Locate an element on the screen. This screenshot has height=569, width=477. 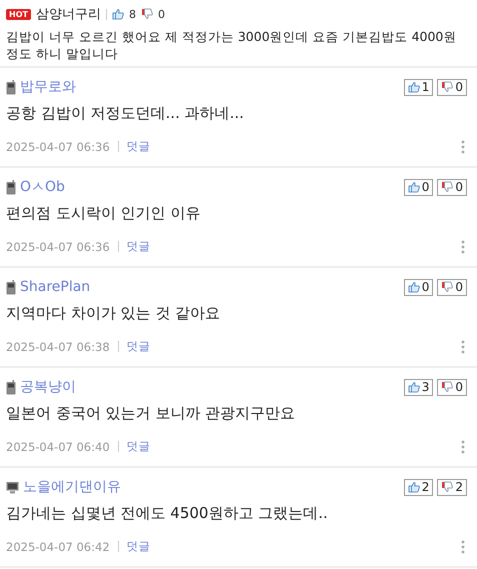
comment-author: 밥무로와 is located at coordinates (48, 87).